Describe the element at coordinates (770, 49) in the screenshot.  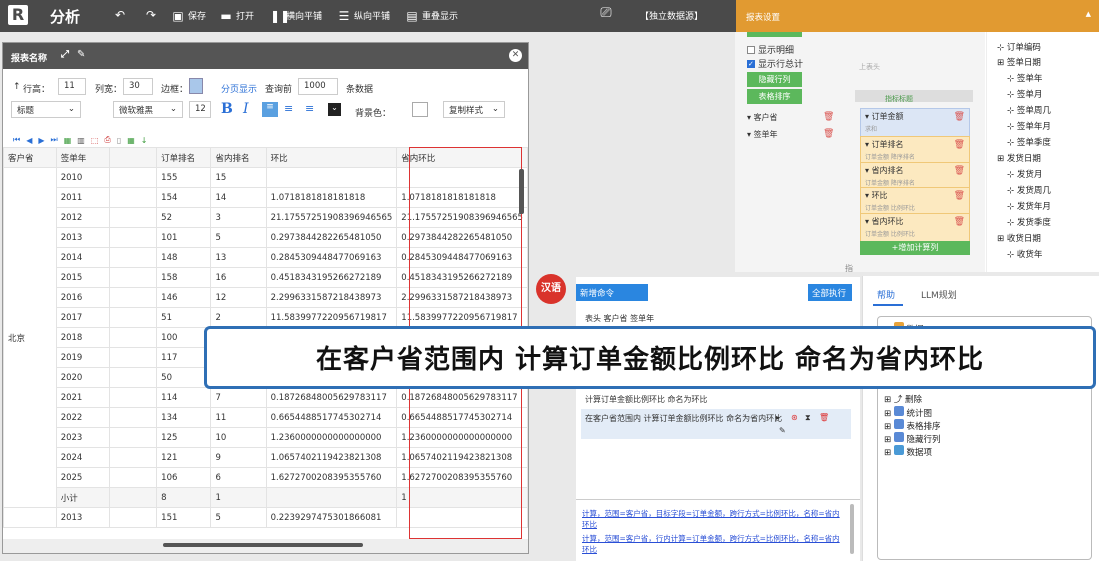
I see `show-detail-checkbox: 显示明细` at that location.